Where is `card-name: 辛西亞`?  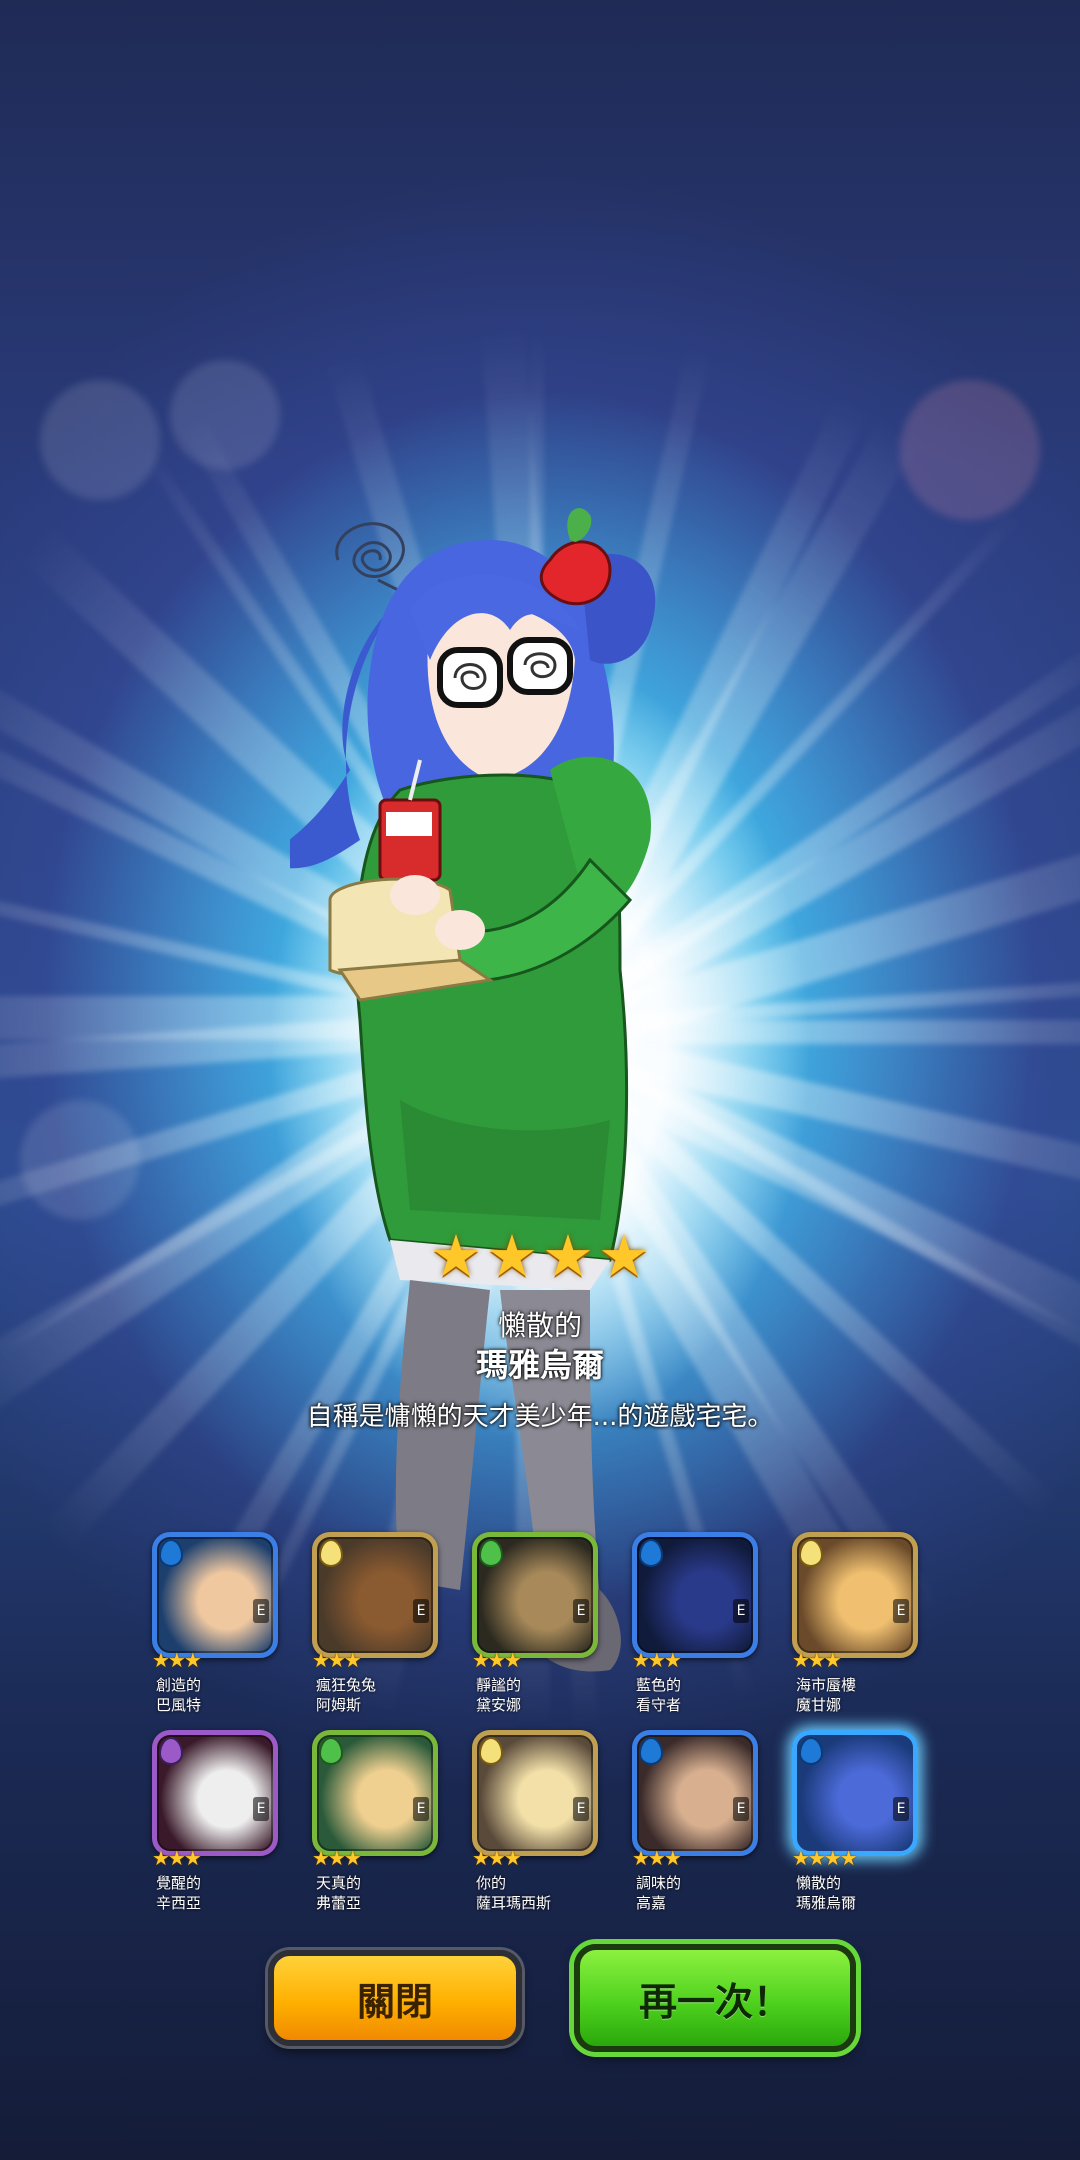 card-name: 辛西亞 is located at coordinates (179, 1903).